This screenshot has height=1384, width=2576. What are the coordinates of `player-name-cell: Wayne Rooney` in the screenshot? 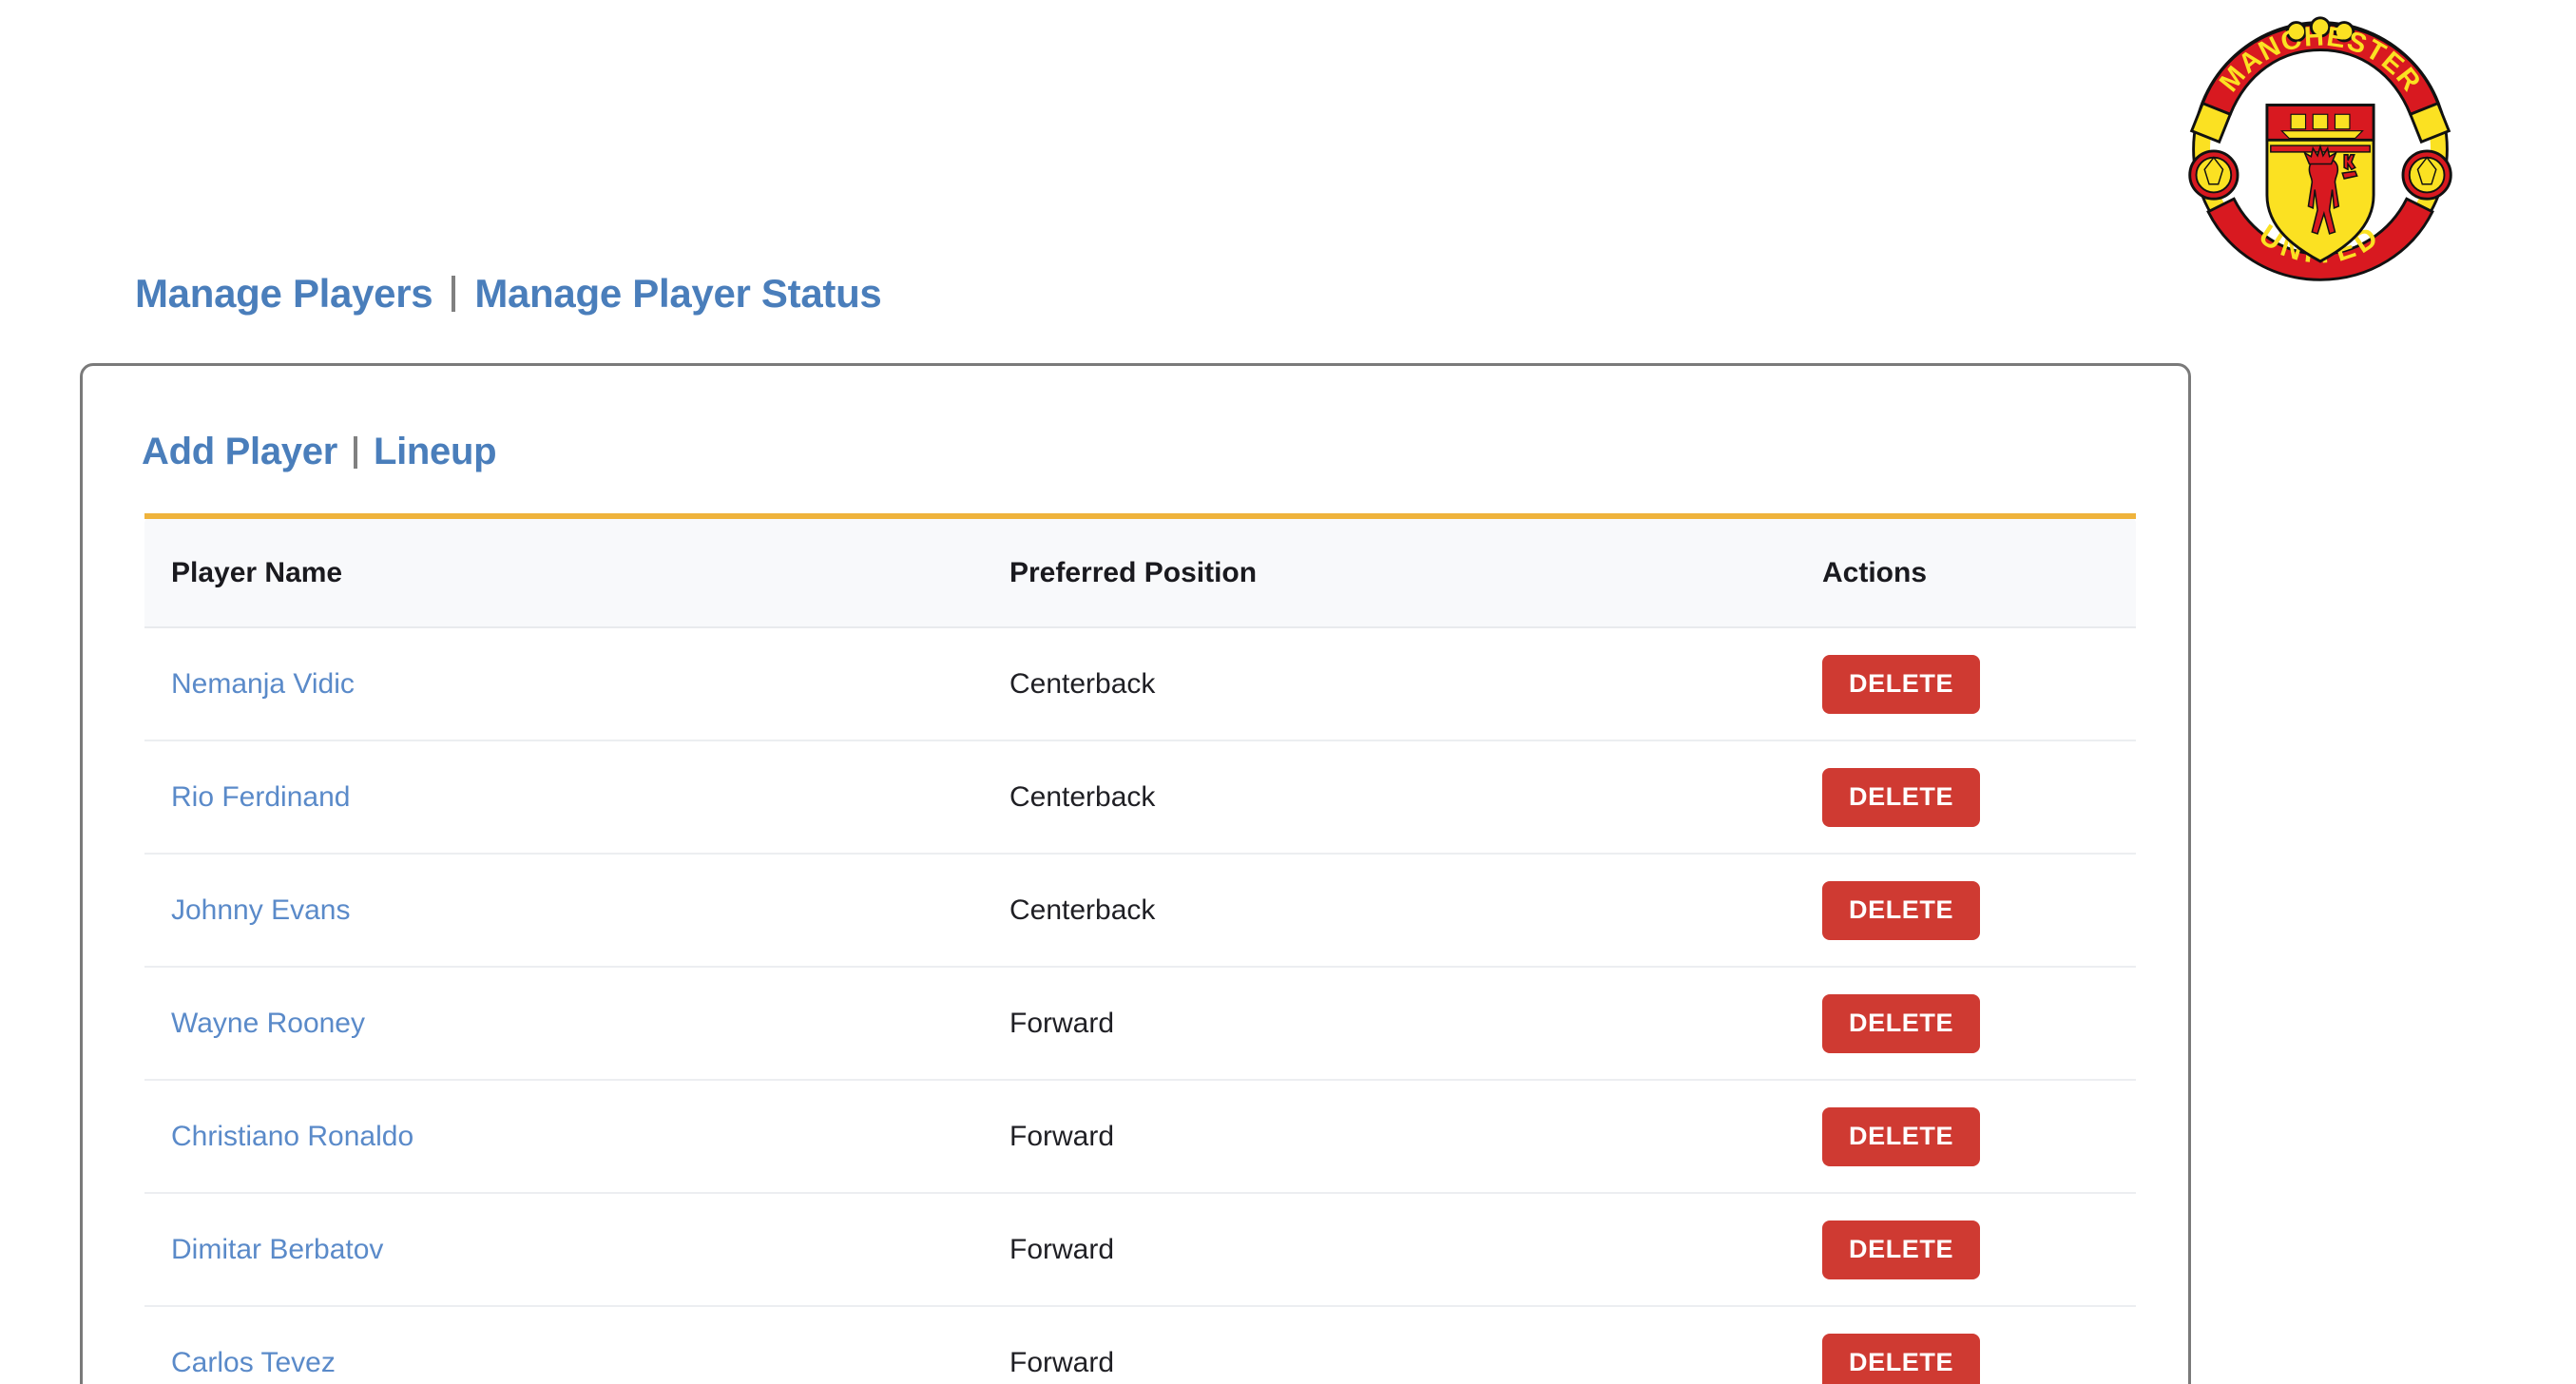 It's located at (577, 1024).